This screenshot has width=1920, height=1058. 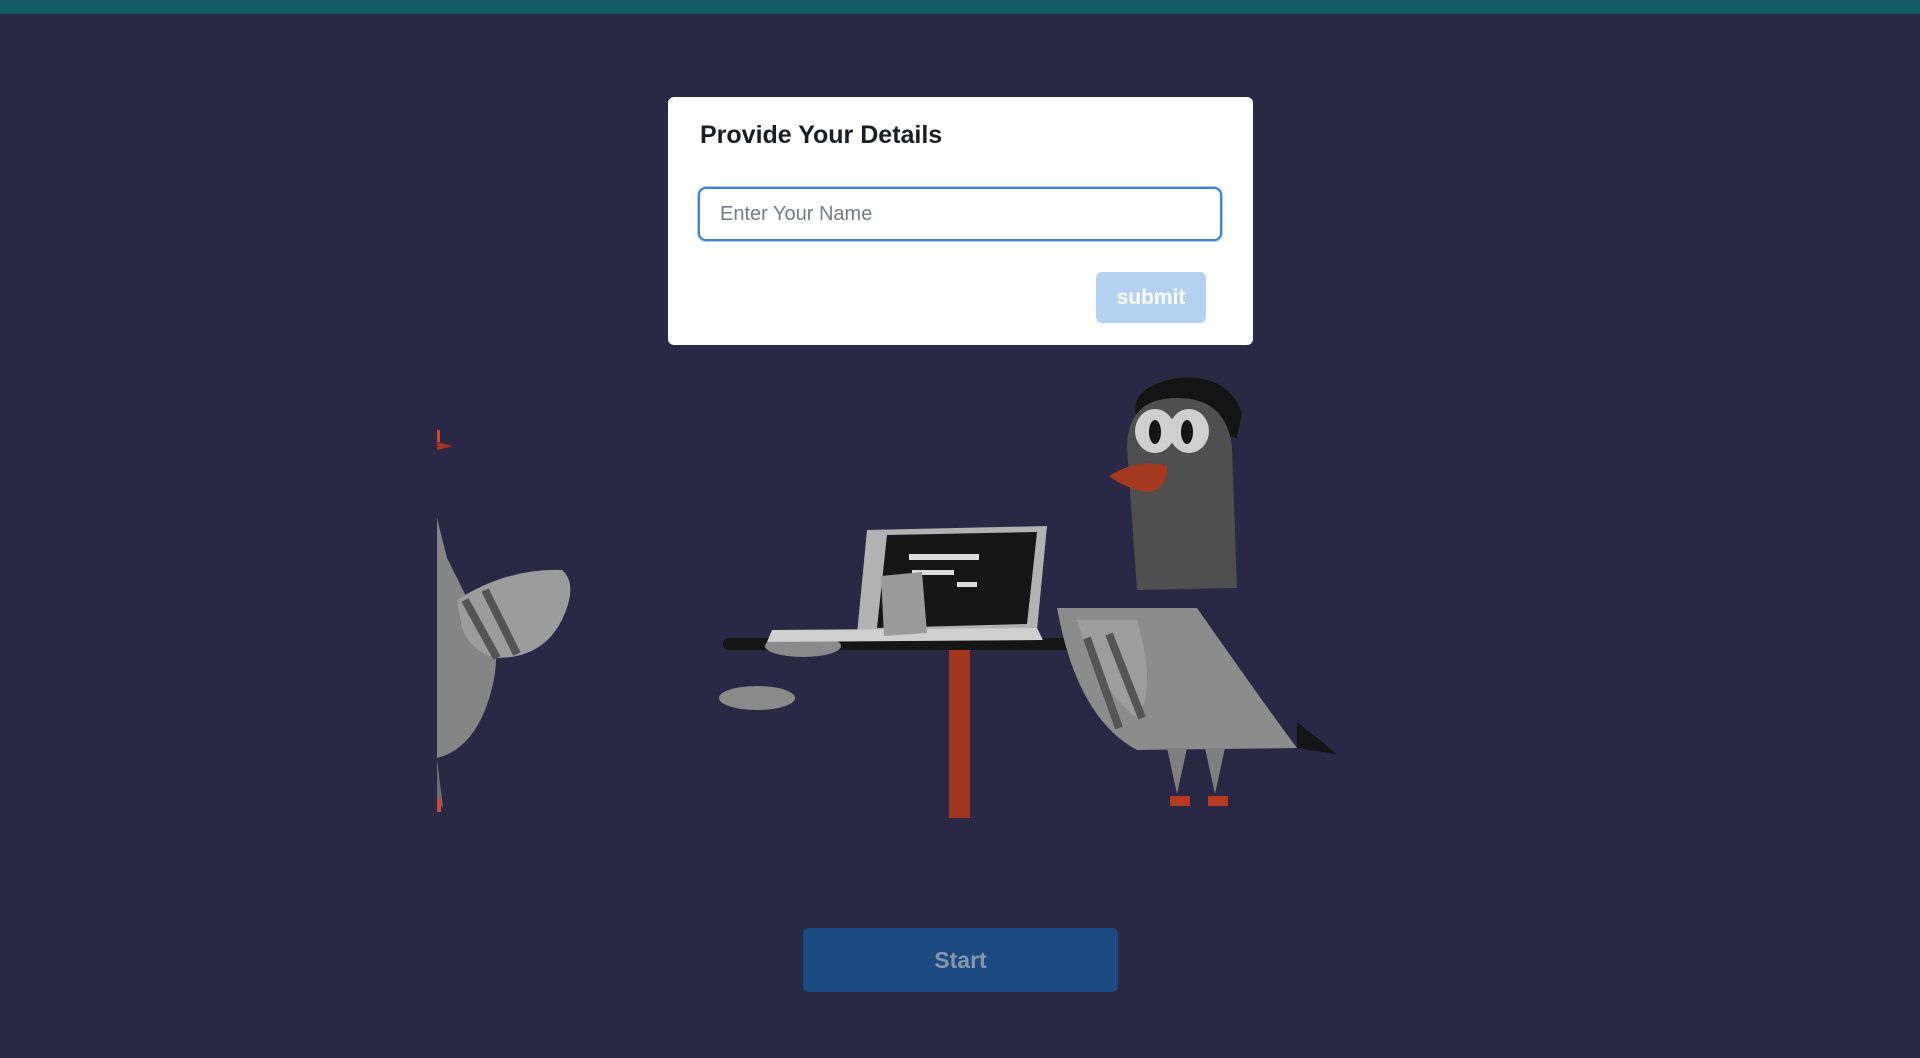 What do you see at coordinates (821, 135) in the screenshot?
I see `modal-title: Provide Your Details` at bounding box center [821, 135].